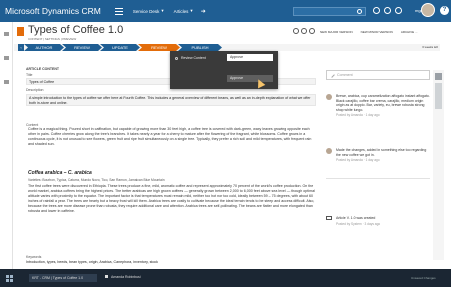  I want to click on global-search, so click(329, 11).